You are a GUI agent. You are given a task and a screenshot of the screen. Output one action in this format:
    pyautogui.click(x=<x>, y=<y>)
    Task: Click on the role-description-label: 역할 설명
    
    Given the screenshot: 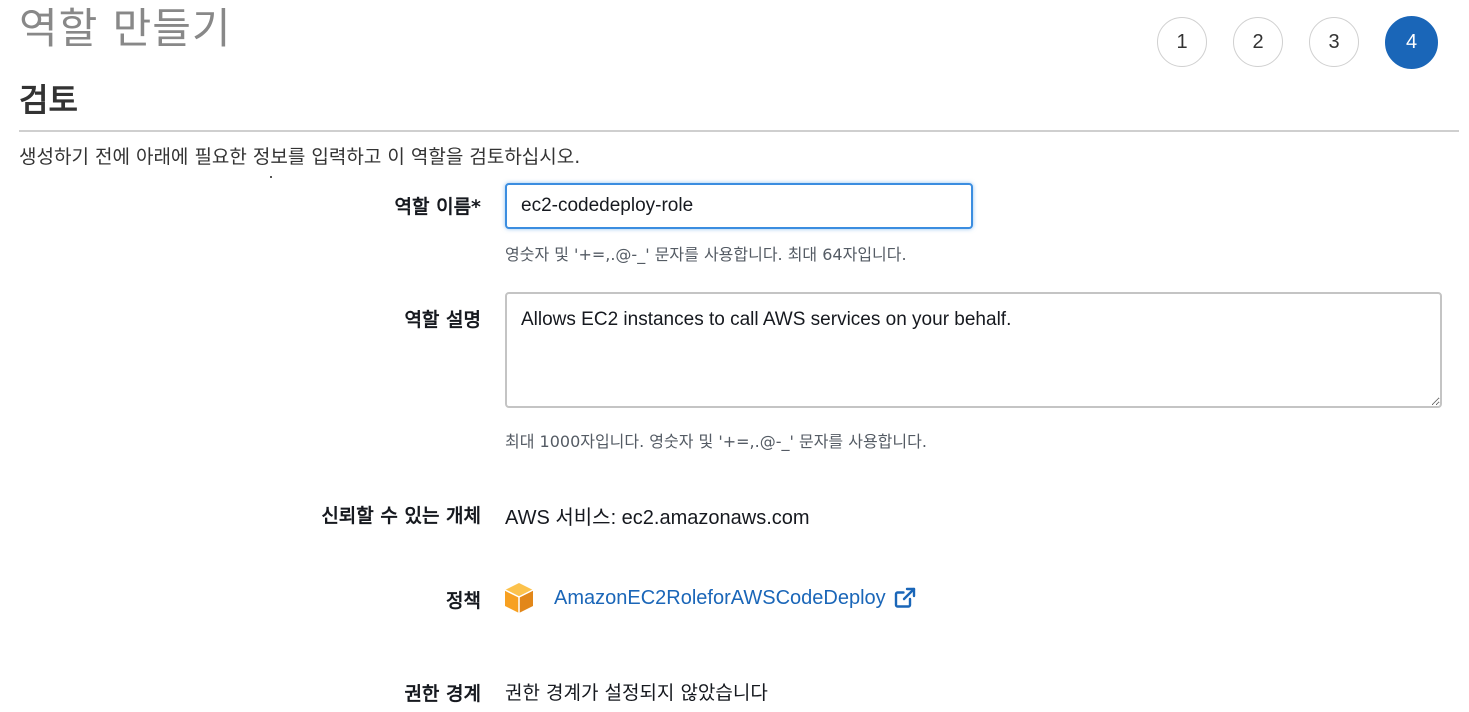 What is the action you would take?
    pyautogui.click(x=442, y=320)
    